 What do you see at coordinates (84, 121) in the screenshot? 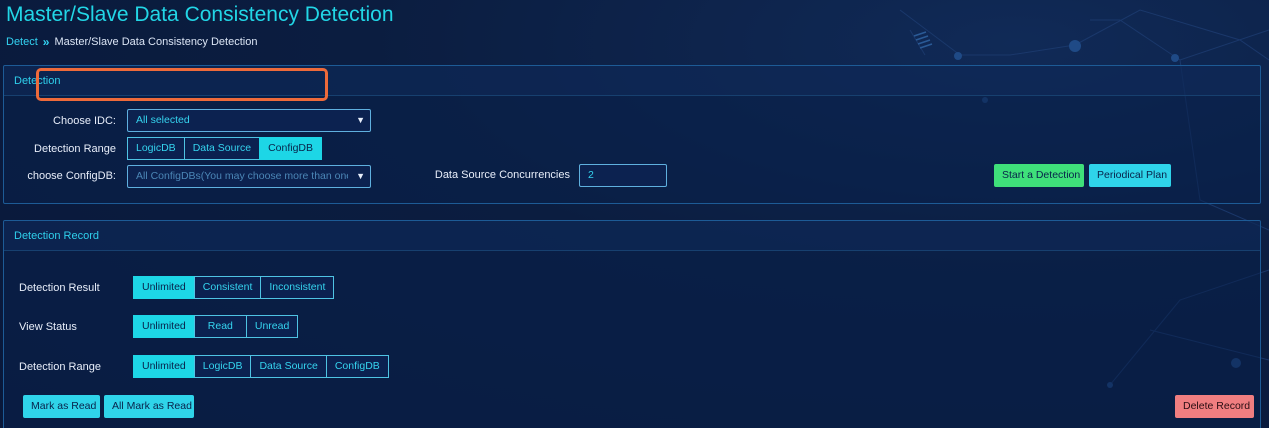
I see `choose-idc-label: Choose IDC:` at bounding box center [84, 121].